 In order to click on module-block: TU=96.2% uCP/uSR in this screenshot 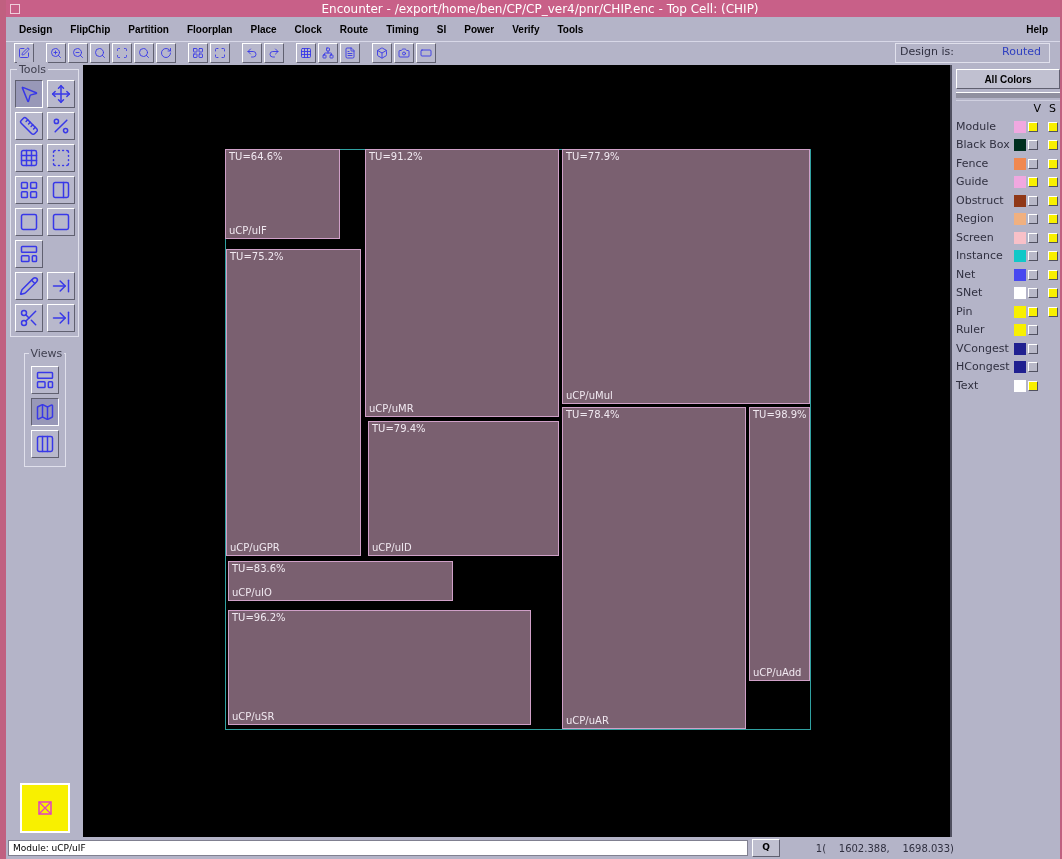, I will do `click(379, 667)`.